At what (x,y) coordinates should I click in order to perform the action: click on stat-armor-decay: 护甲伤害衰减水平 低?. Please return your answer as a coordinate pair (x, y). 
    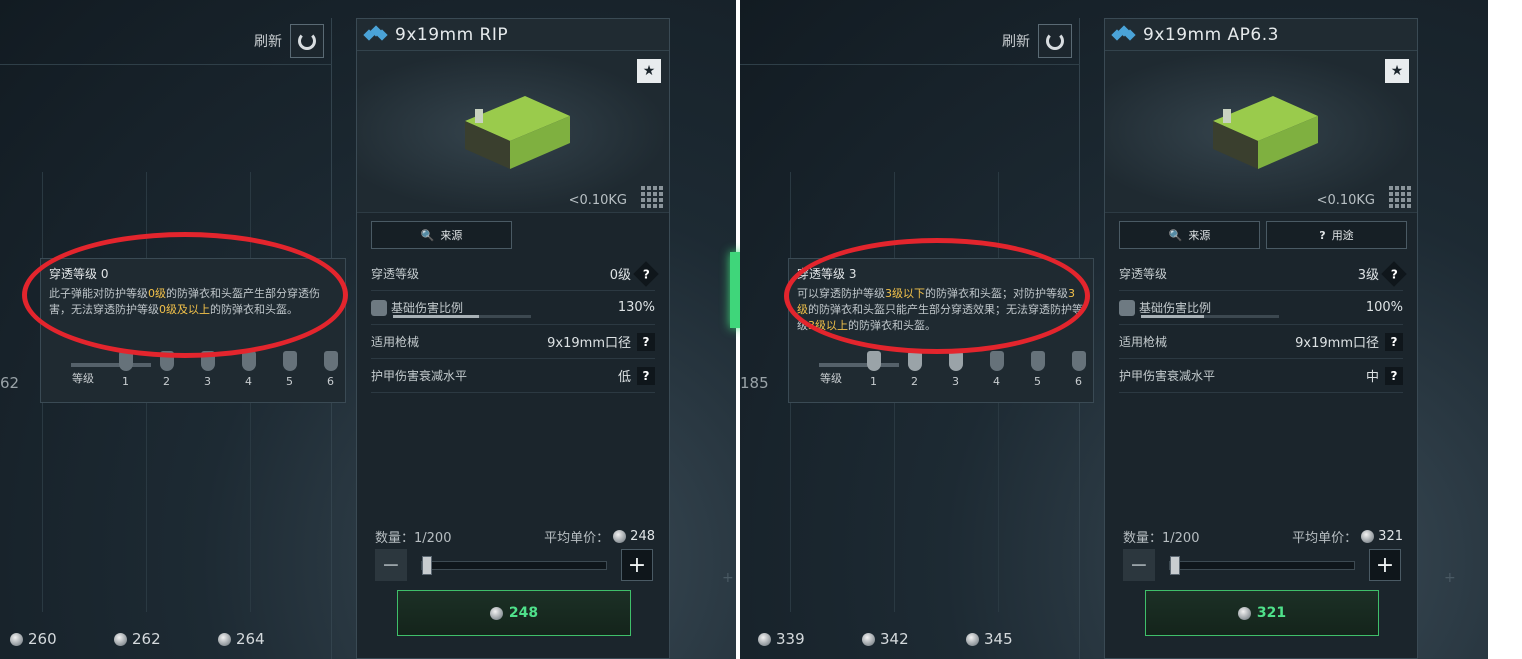
    Looking at the image, I should click on (513, 376).